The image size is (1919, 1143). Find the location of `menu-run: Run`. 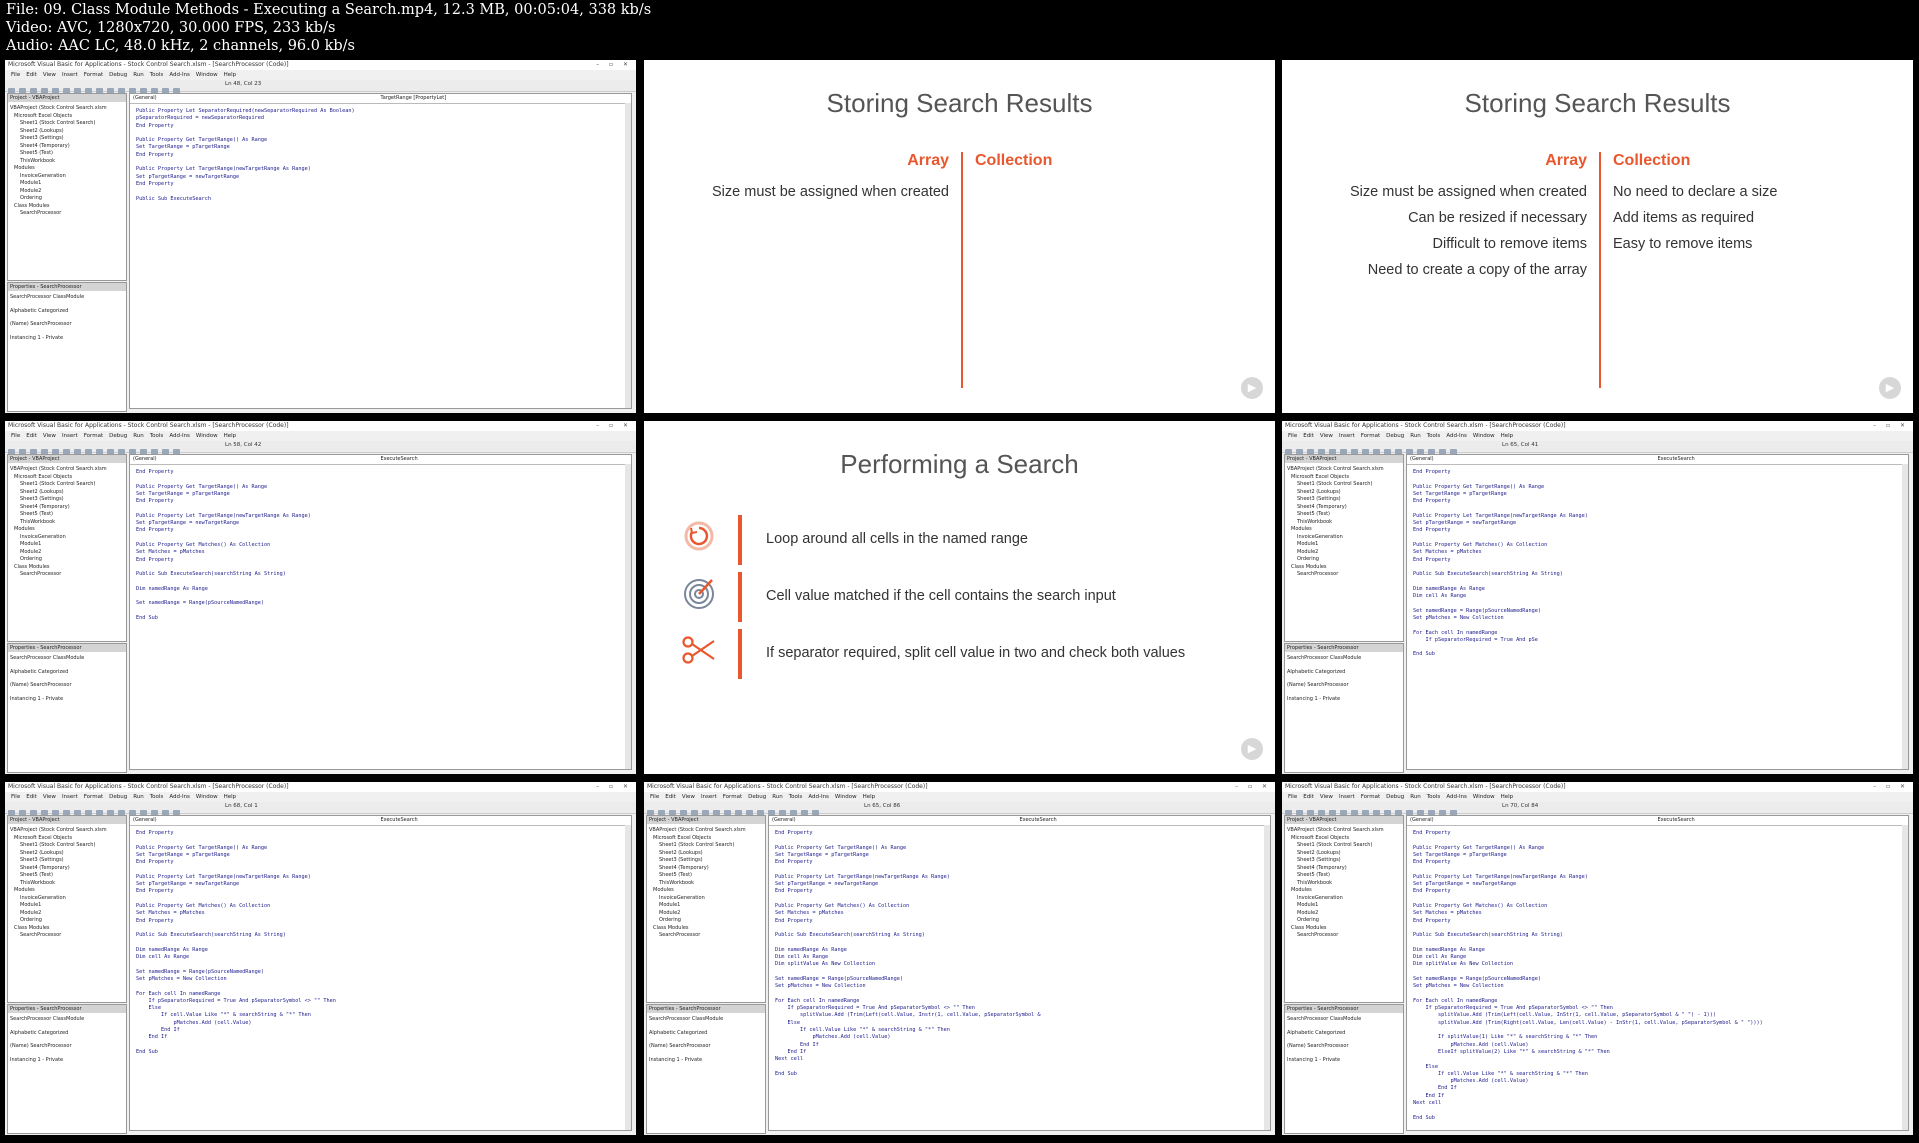

menu-run: Run is located at coordinates (1415, 797).